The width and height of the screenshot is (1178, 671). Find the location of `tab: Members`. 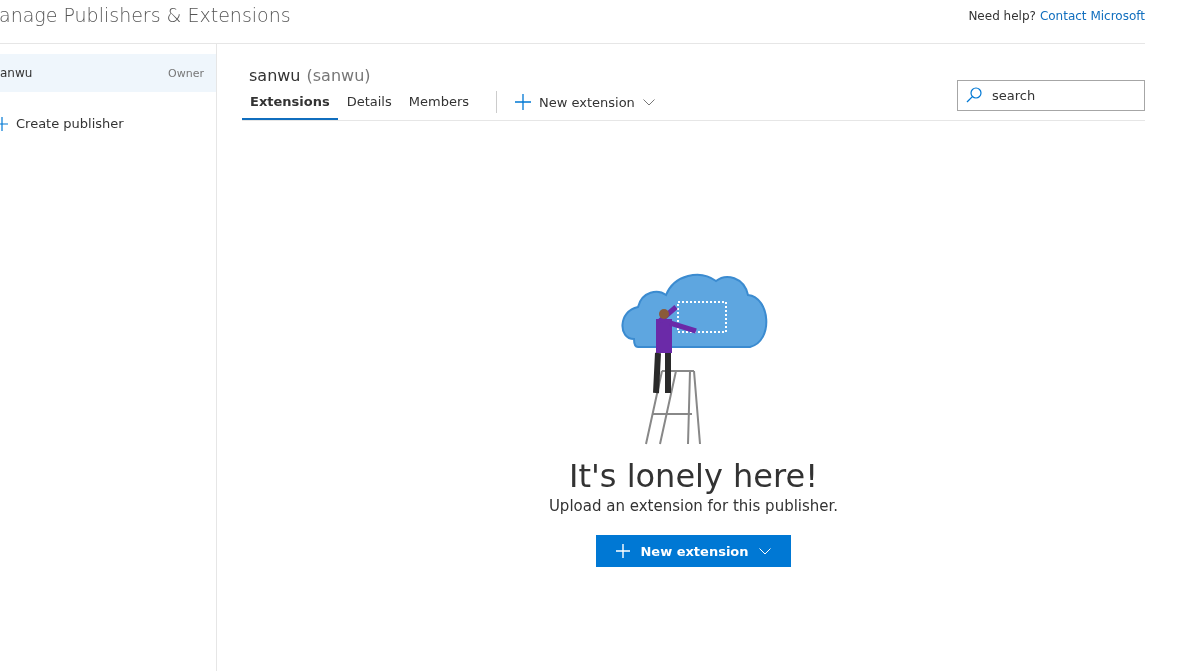

tab: Members is located at coordinates (438, 102).